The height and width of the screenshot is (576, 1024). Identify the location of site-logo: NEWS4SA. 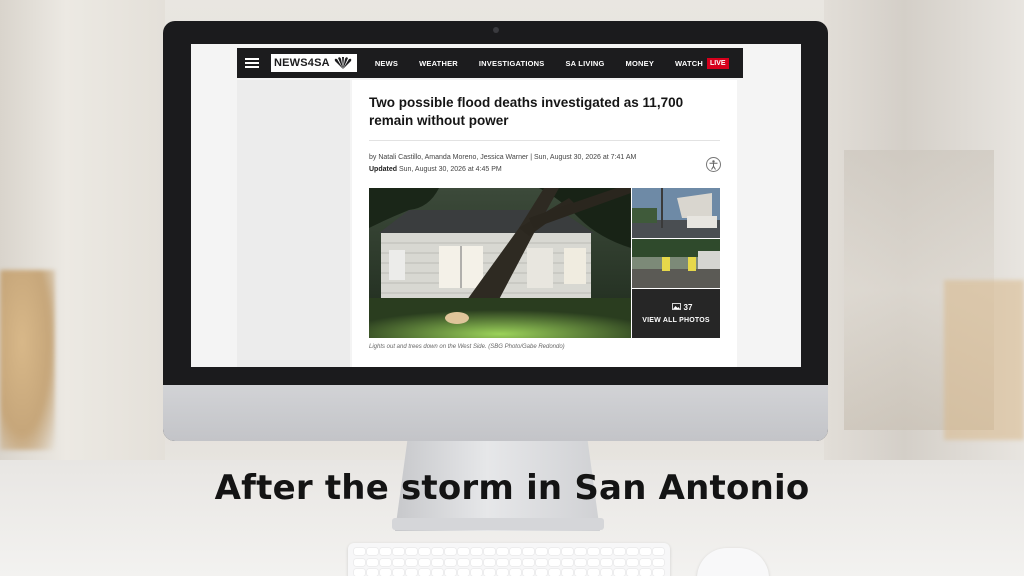
(314, 63).